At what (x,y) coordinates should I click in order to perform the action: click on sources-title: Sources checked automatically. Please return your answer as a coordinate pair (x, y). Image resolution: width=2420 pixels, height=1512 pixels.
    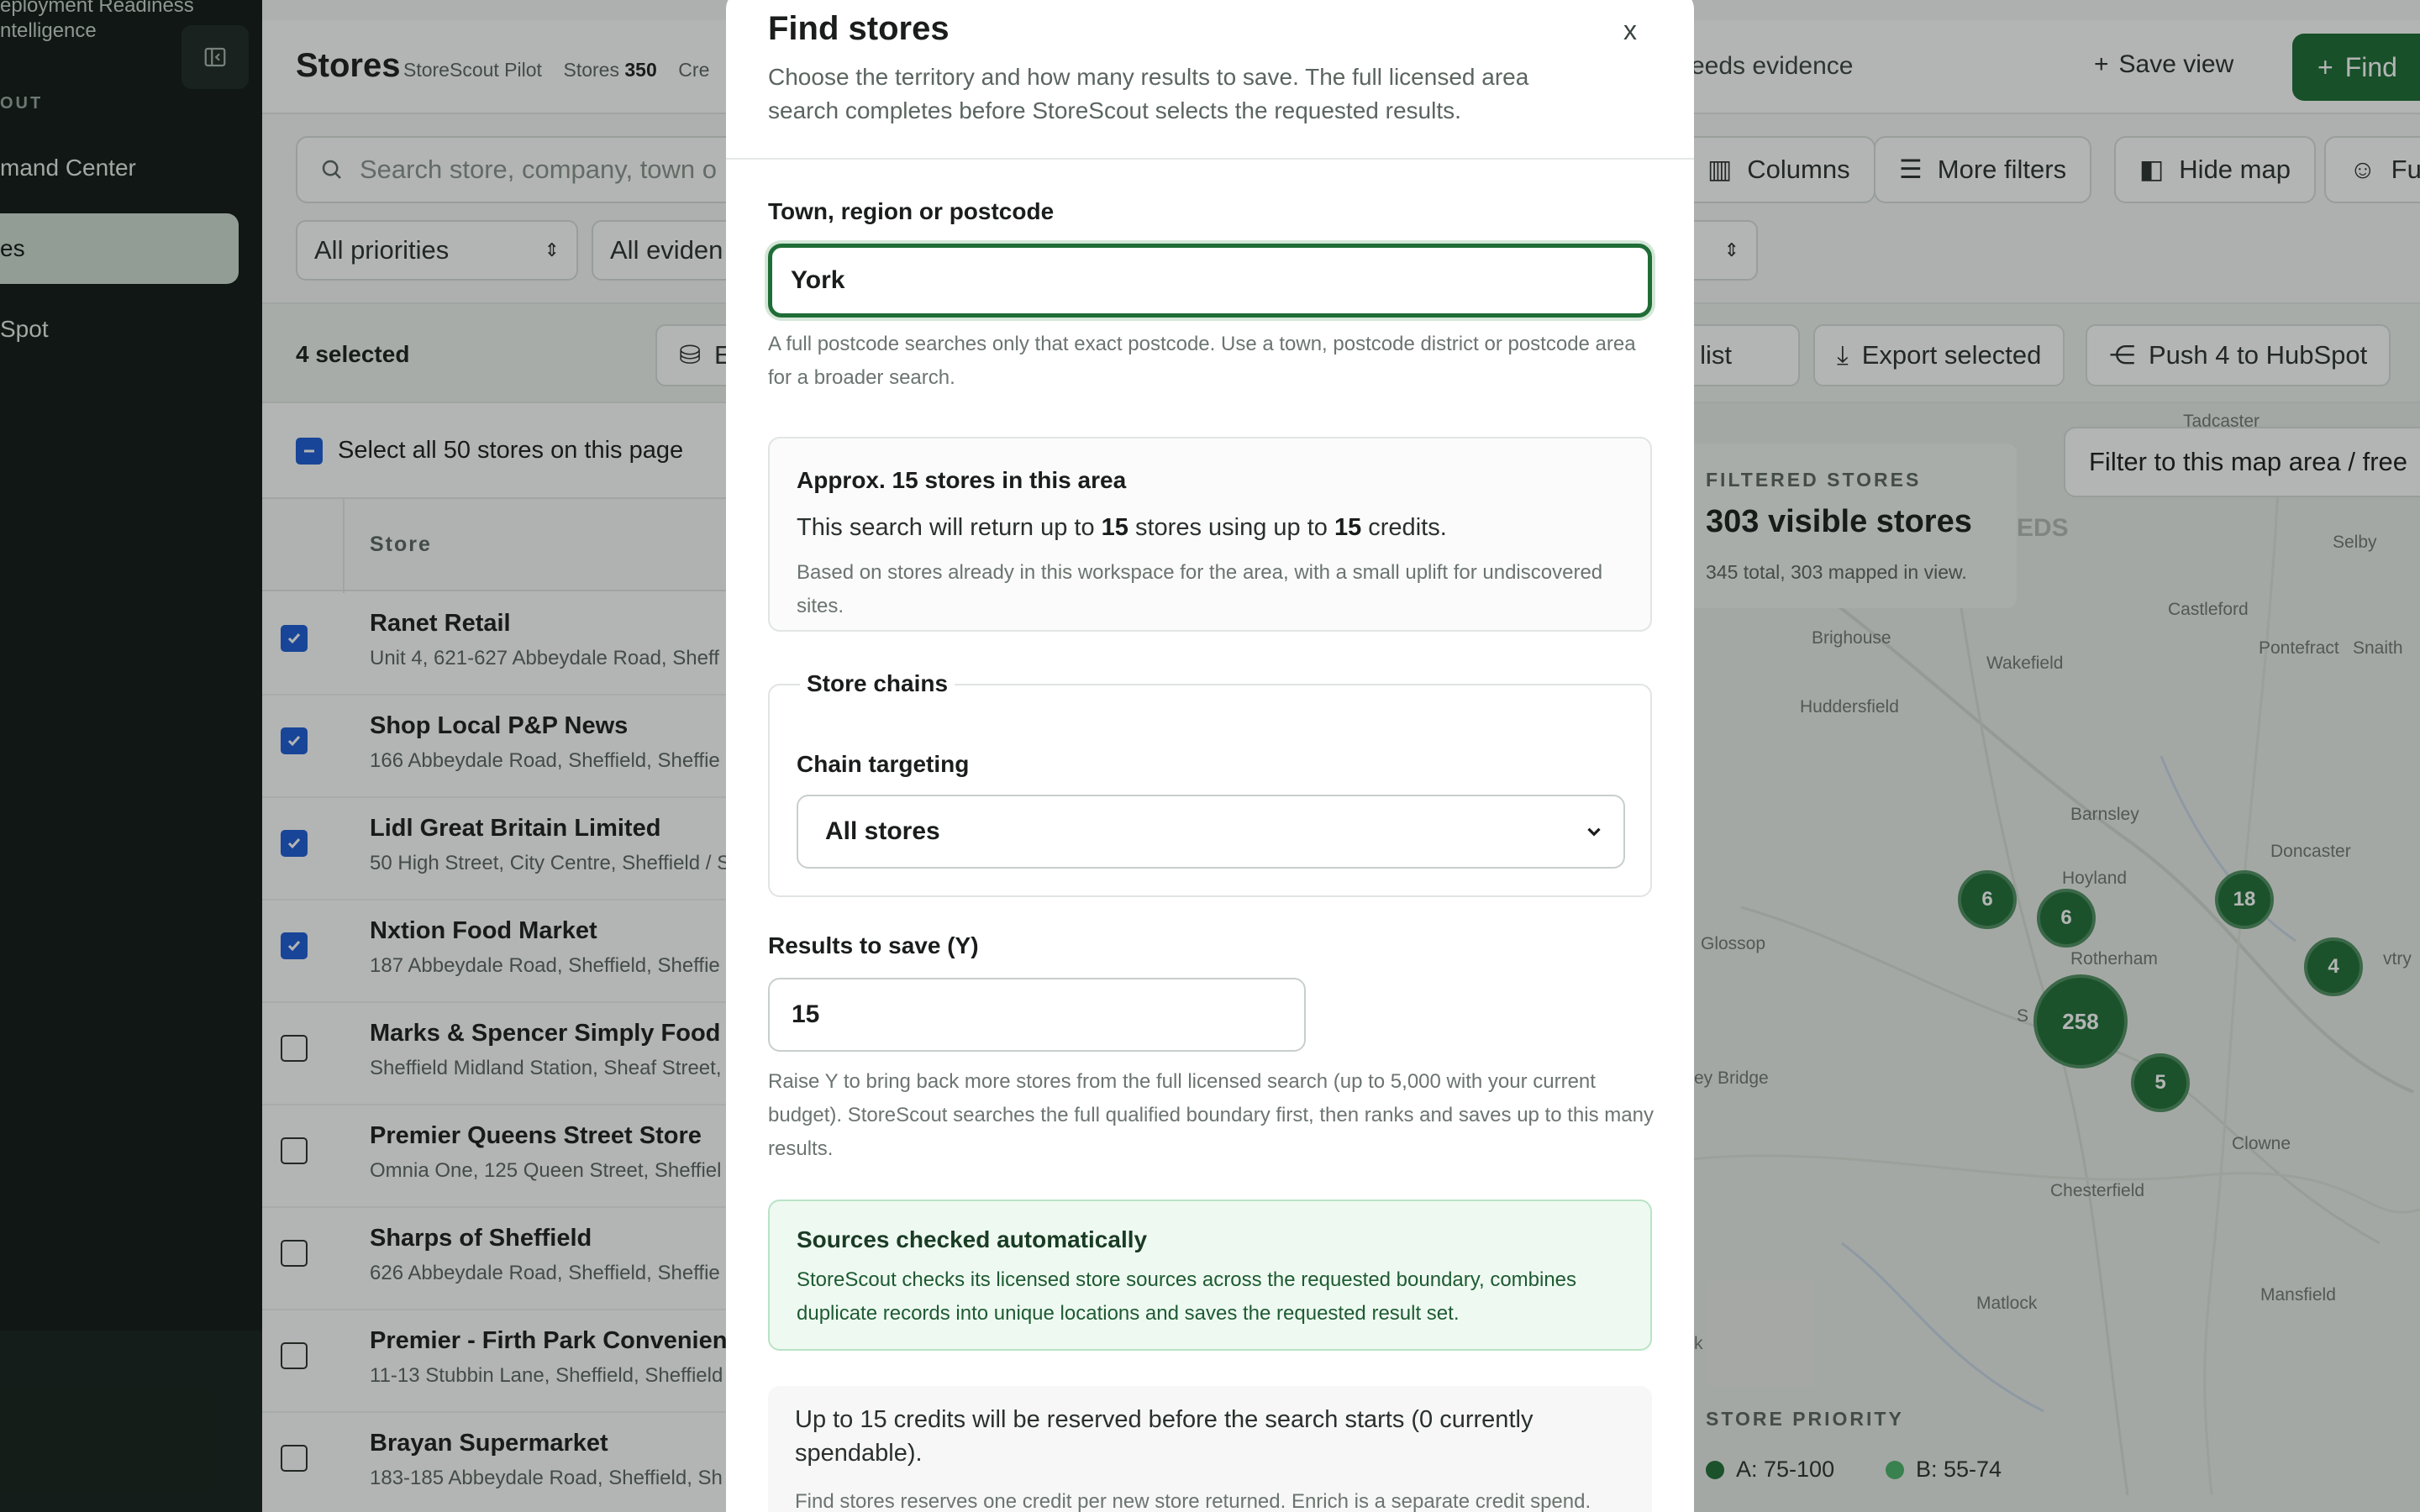
    Looking at the image, I should click on (972, 1239).